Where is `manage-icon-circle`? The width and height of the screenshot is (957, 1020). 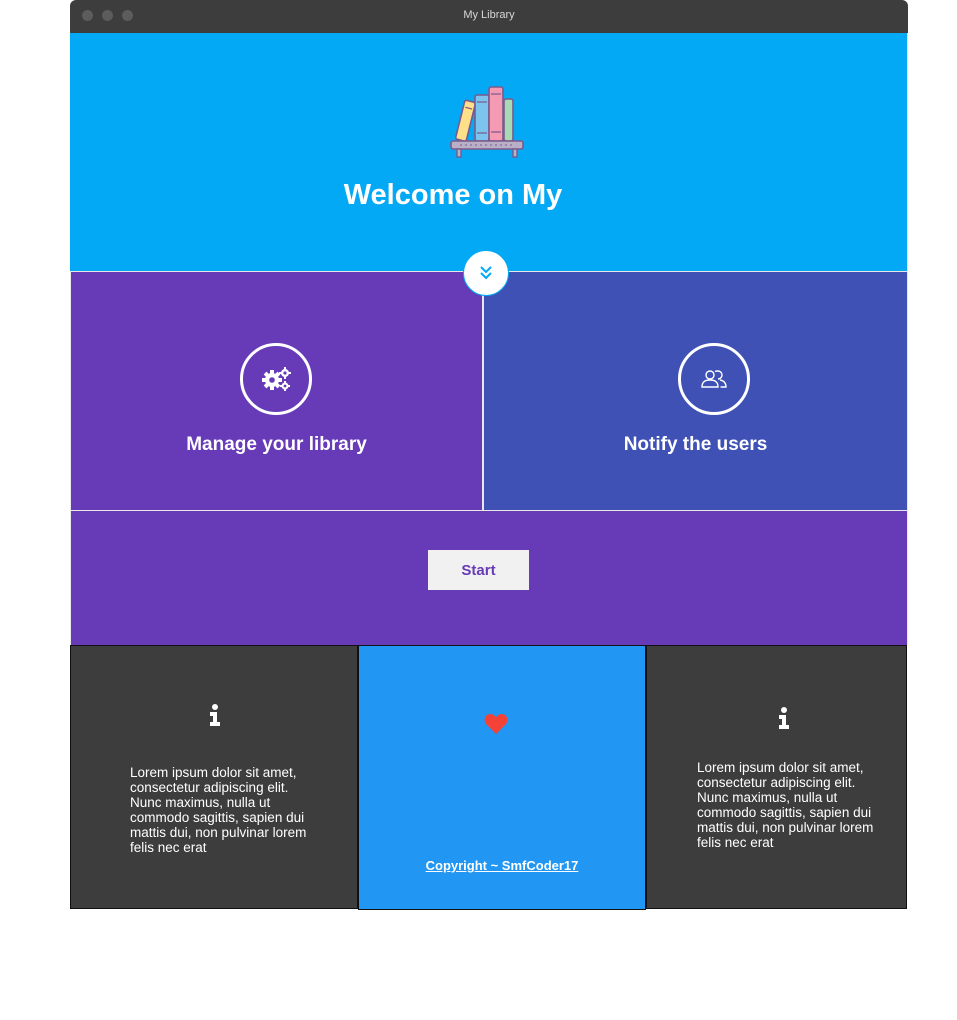
manage-icon-circle is located at coordinates (276, 379).